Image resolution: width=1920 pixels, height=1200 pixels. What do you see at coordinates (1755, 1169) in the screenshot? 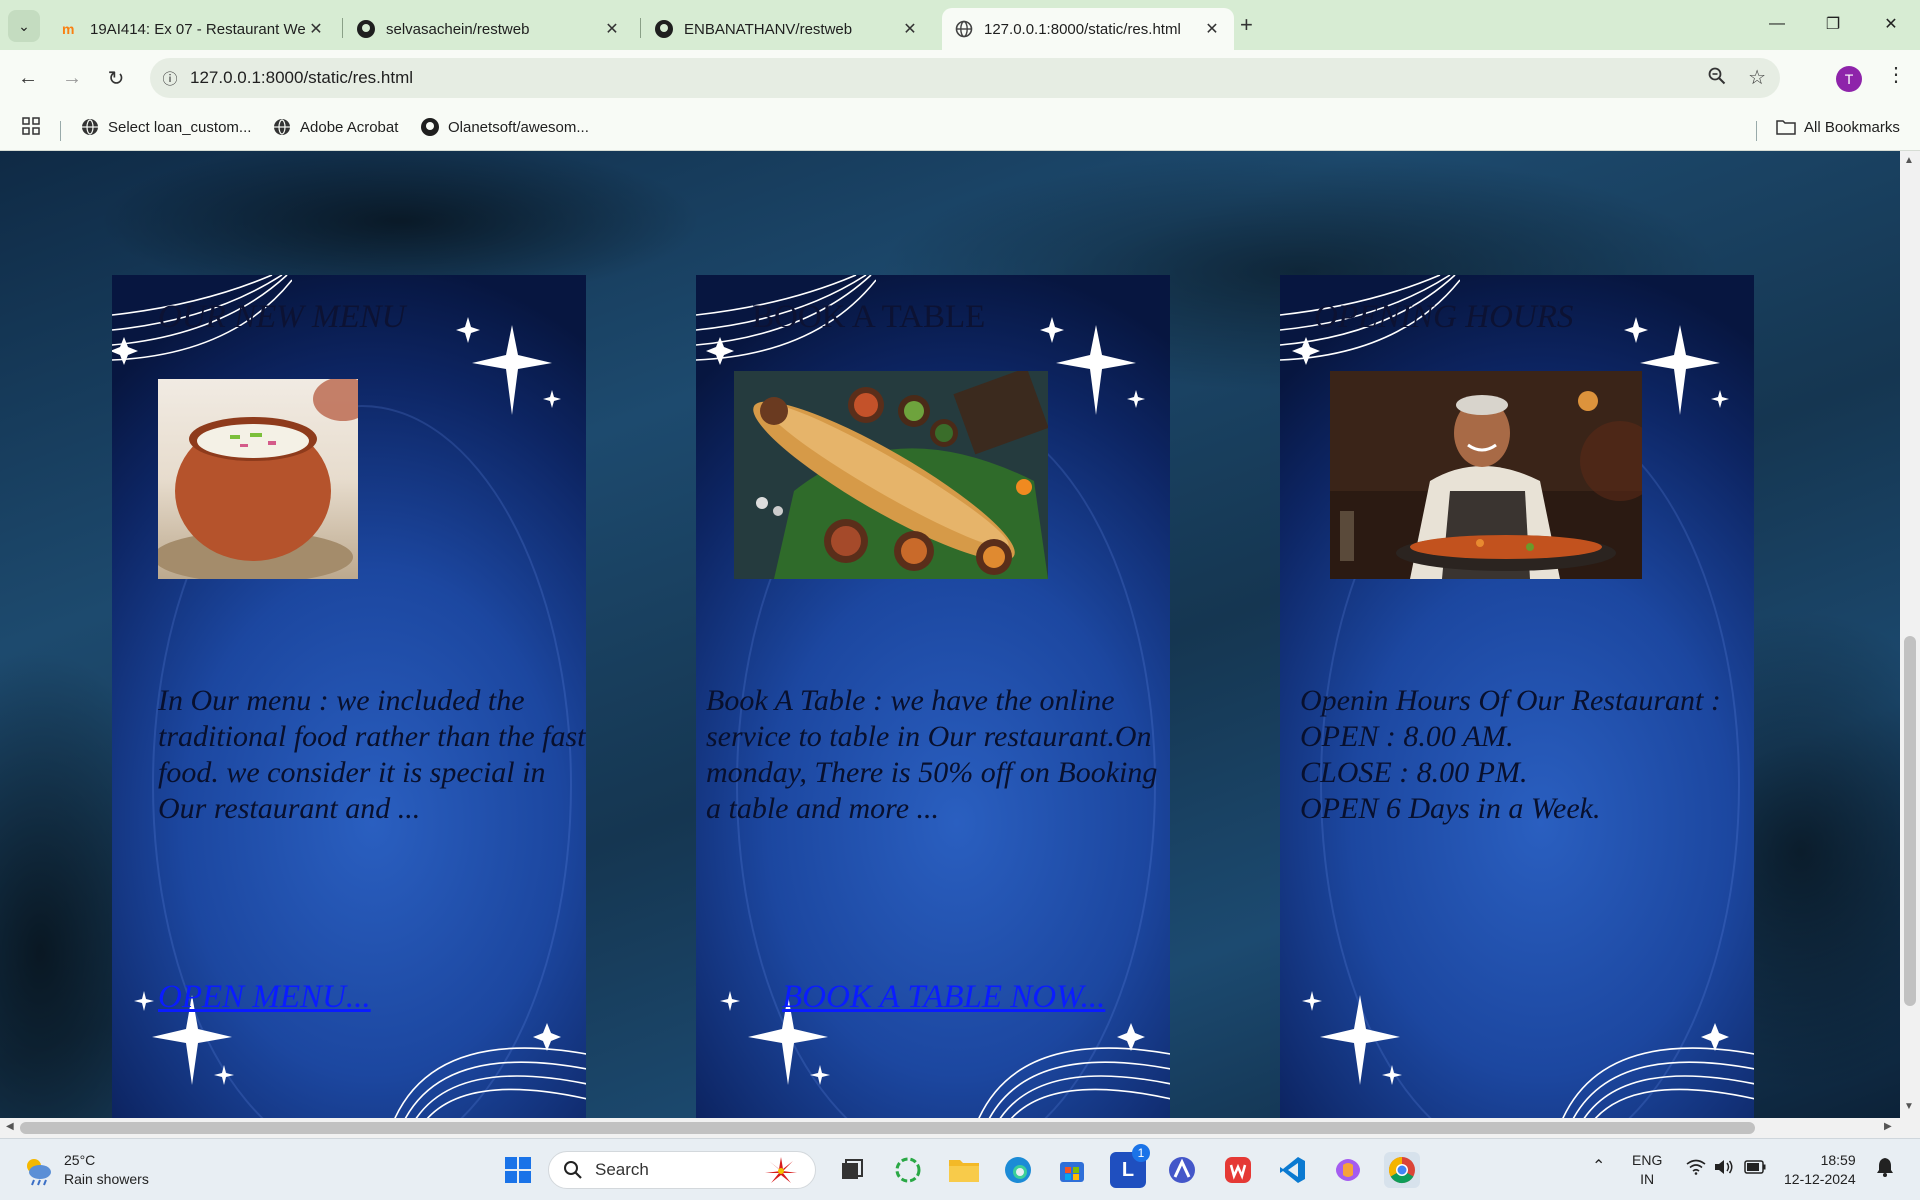
I see `battery-icon` at bounding box center [1755, 1169].